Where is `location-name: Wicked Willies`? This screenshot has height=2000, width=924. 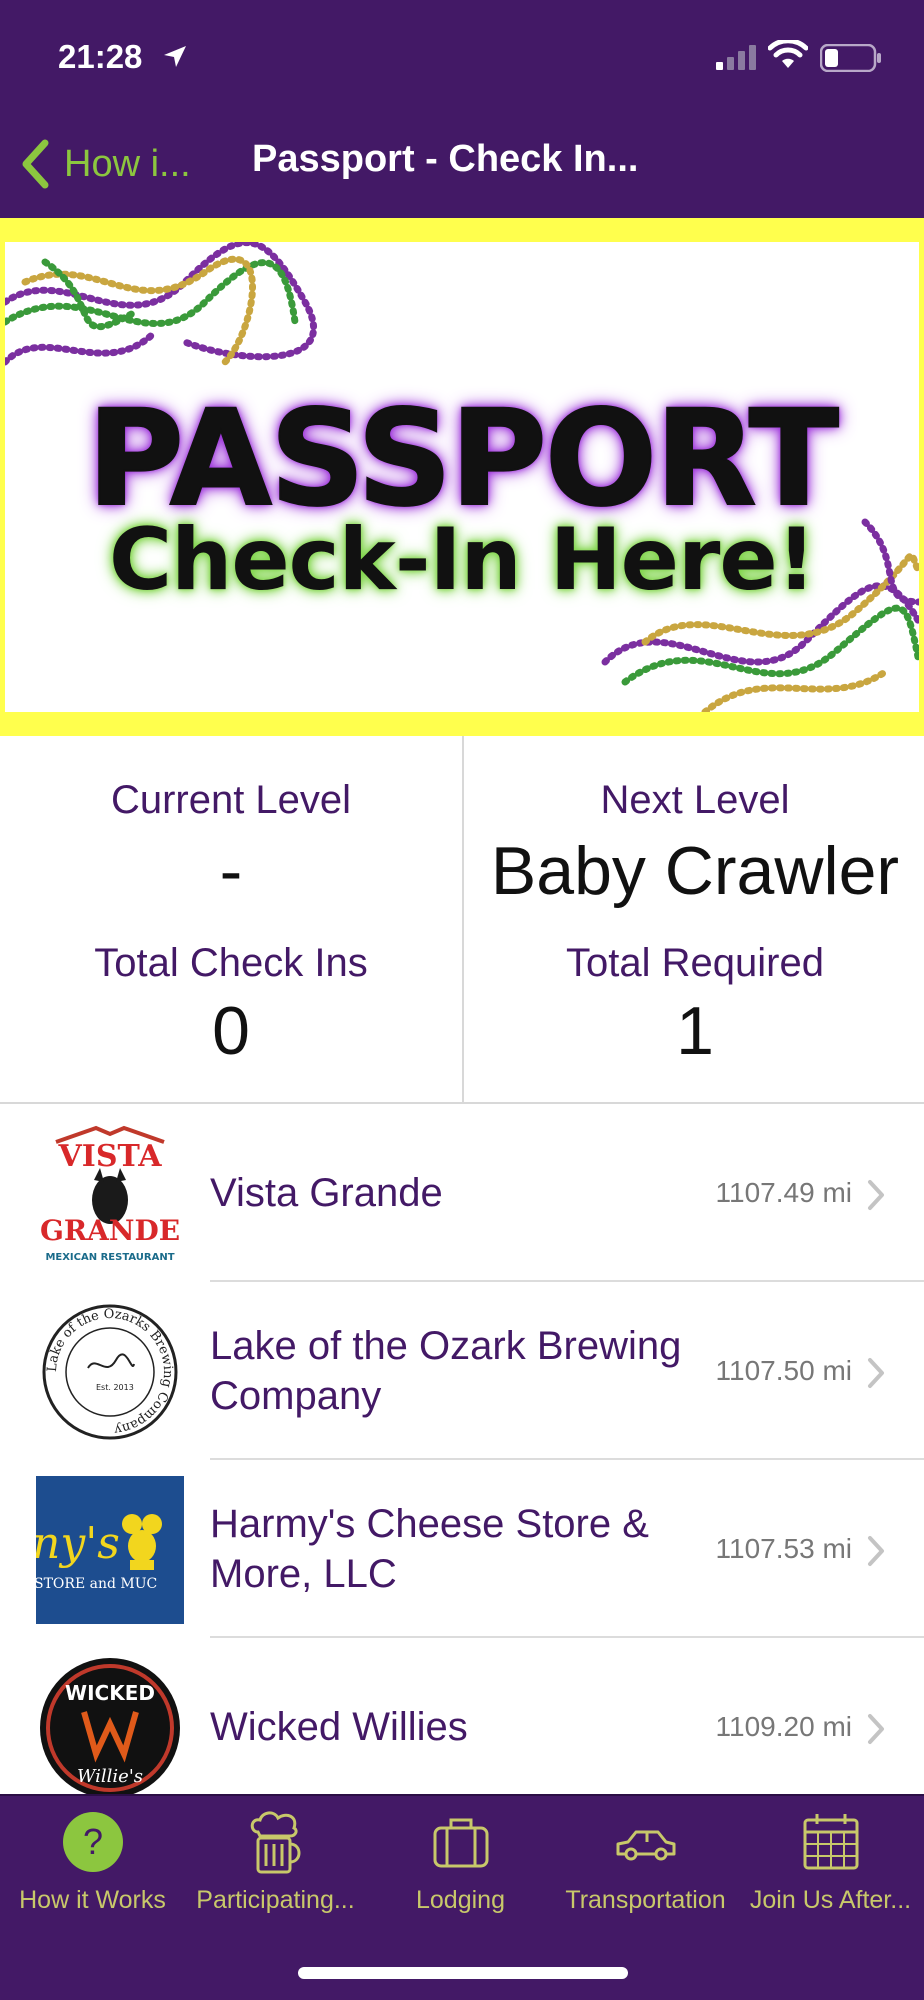 location-name: Wicked Willies is located at coordinates (339, 1727).